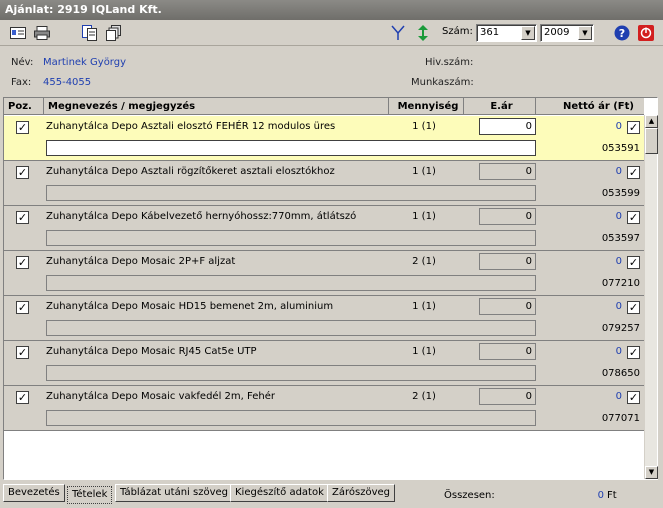  I want to click on vertical-scrollbar: ▲ ▼, so click(651, 297).